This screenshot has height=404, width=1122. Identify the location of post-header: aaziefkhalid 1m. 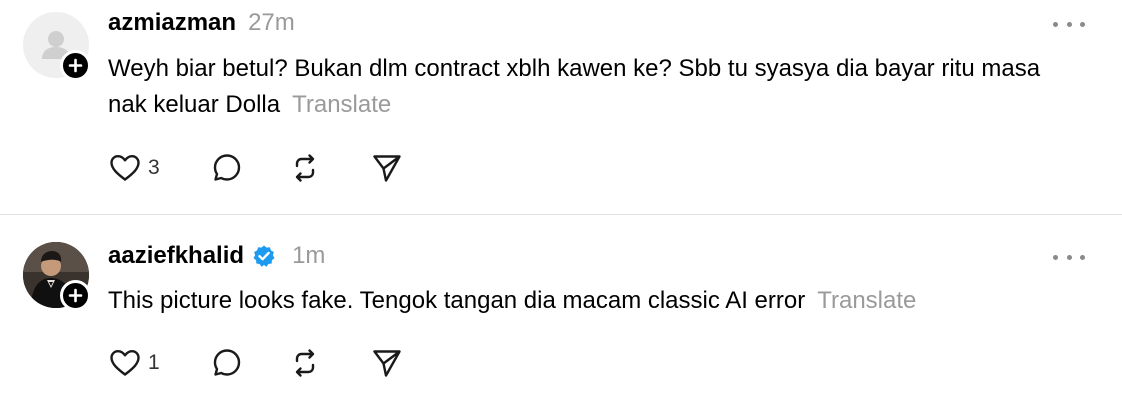
(216, 256).